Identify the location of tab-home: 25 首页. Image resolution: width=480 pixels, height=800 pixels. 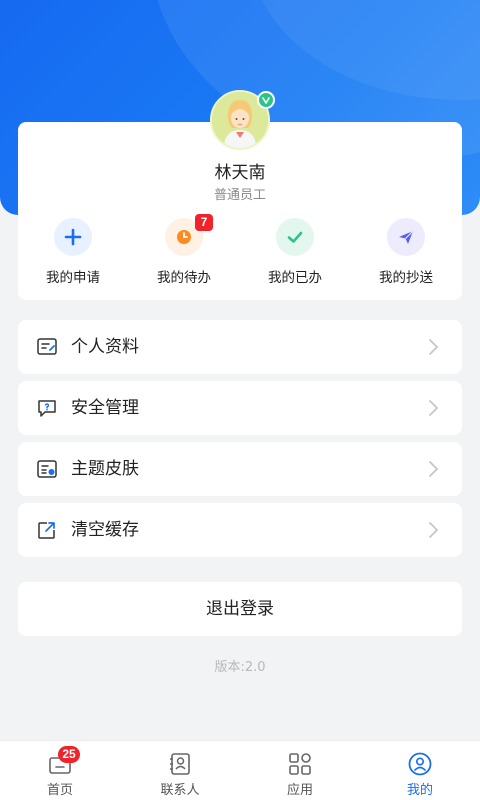
(60, 770).